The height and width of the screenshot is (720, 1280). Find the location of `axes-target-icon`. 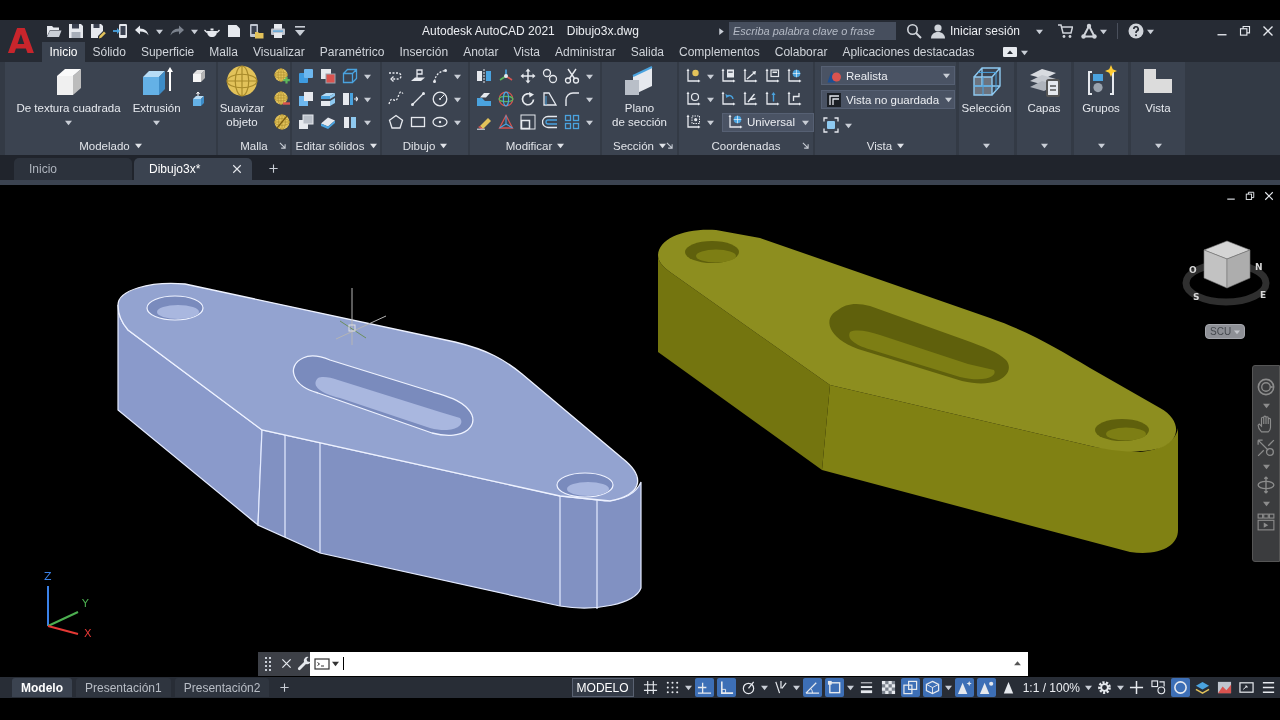

axes-target-icon is located at coordinates (693, 122).